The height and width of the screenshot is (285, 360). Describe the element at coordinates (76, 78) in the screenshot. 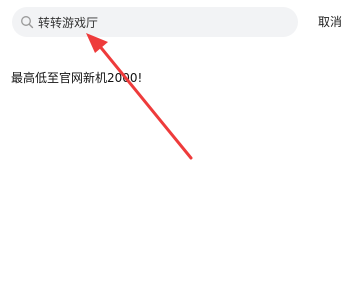

I see `search-suggestion-item: 最高低至官网新机2000!` at that location.